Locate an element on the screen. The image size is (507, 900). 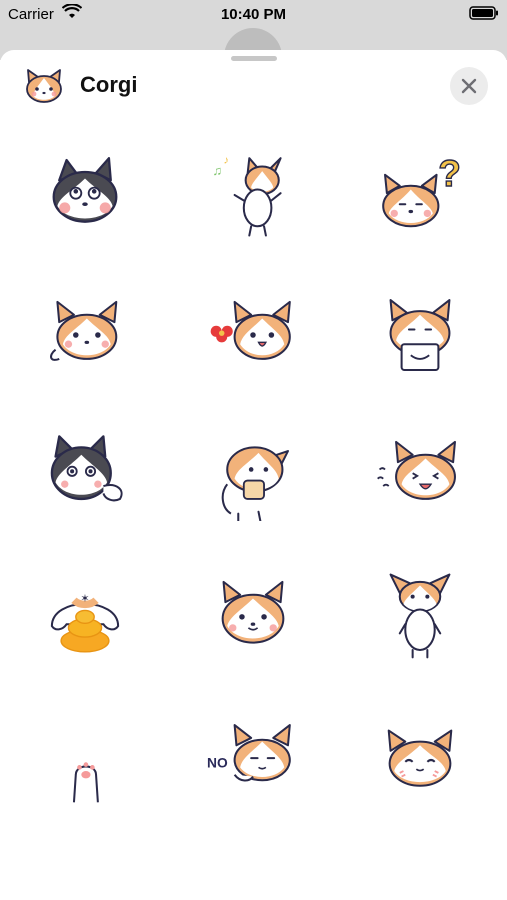
corgi-dancing-music-sticker: ♫ ♪ is located at coordinates (253, 195).